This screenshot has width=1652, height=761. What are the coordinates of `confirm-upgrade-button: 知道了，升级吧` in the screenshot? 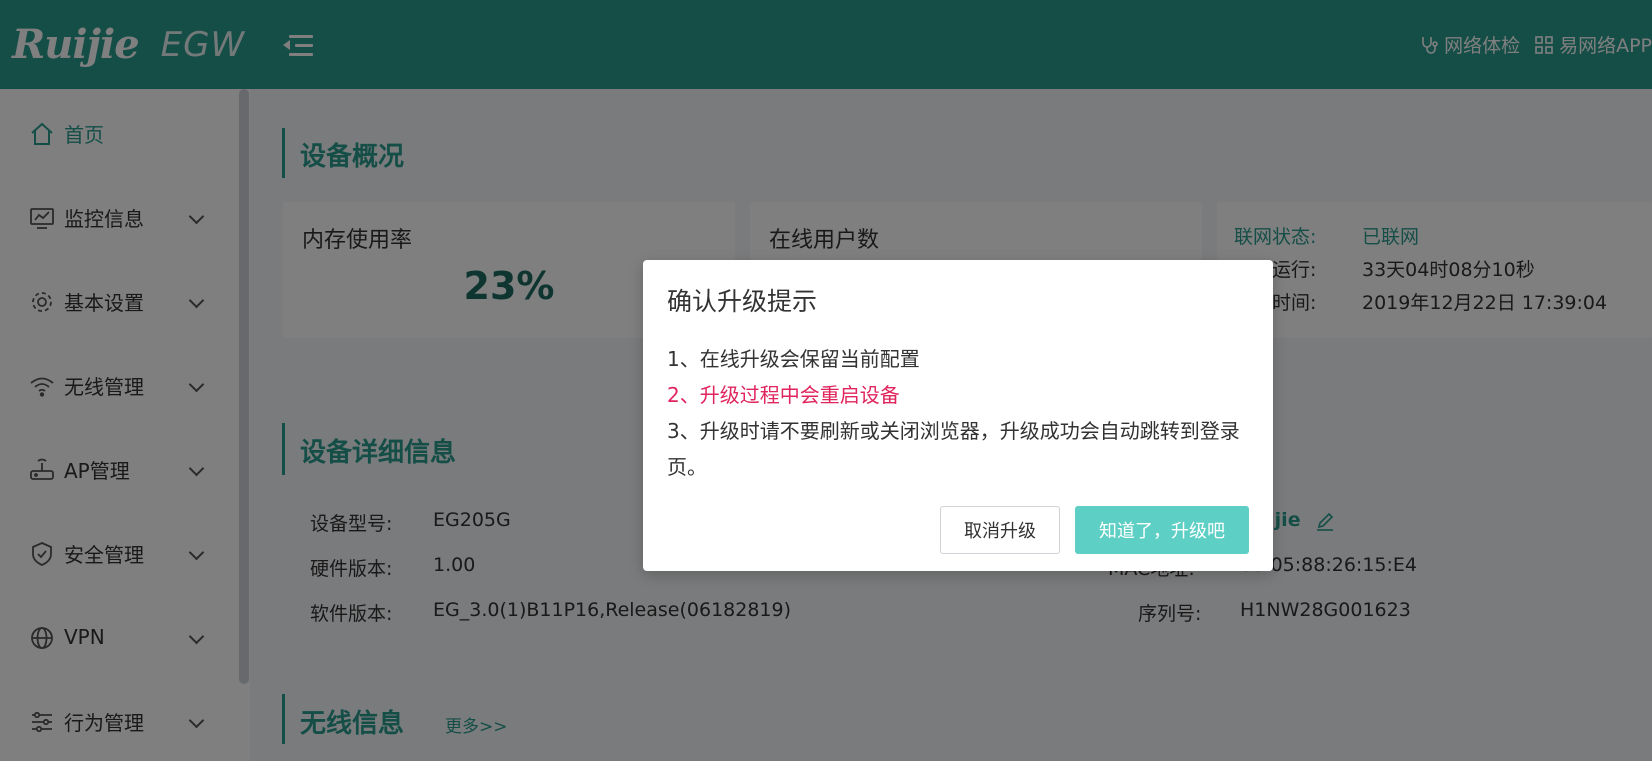 It's located at (1162, 530).